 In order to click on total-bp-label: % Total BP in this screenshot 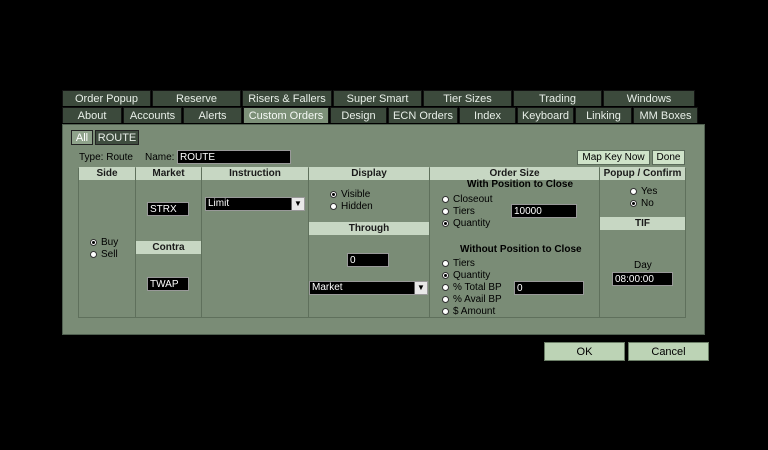, I will do `click(477, 287)`.